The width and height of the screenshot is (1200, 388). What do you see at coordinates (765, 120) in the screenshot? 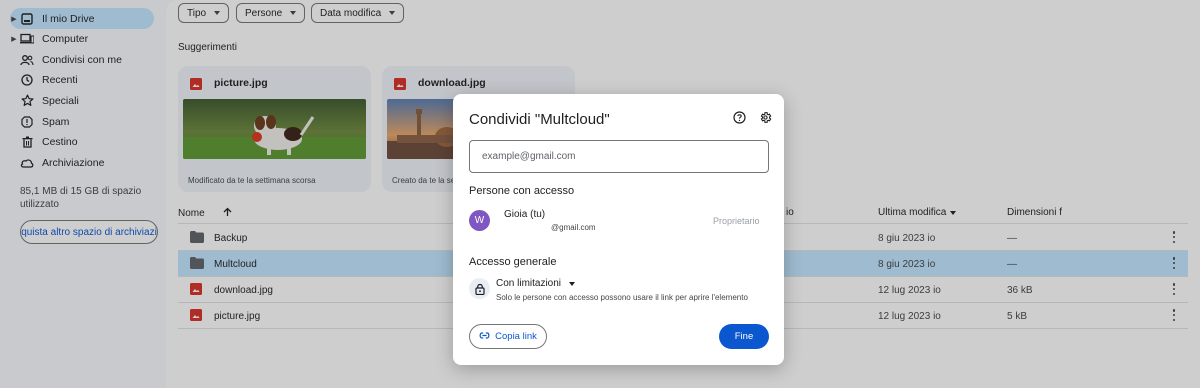
I see `gear-icon` at bounding box center [765, 120].